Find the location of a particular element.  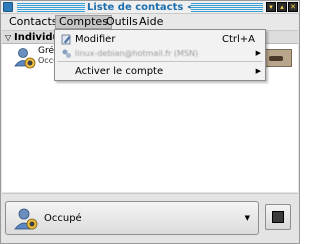

buddy-busy-icon is located at coordinates (25, 58).